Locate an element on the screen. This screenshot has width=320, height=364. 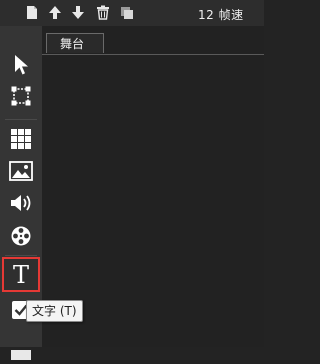
text-tool: T is located at coordinates (21, 274).